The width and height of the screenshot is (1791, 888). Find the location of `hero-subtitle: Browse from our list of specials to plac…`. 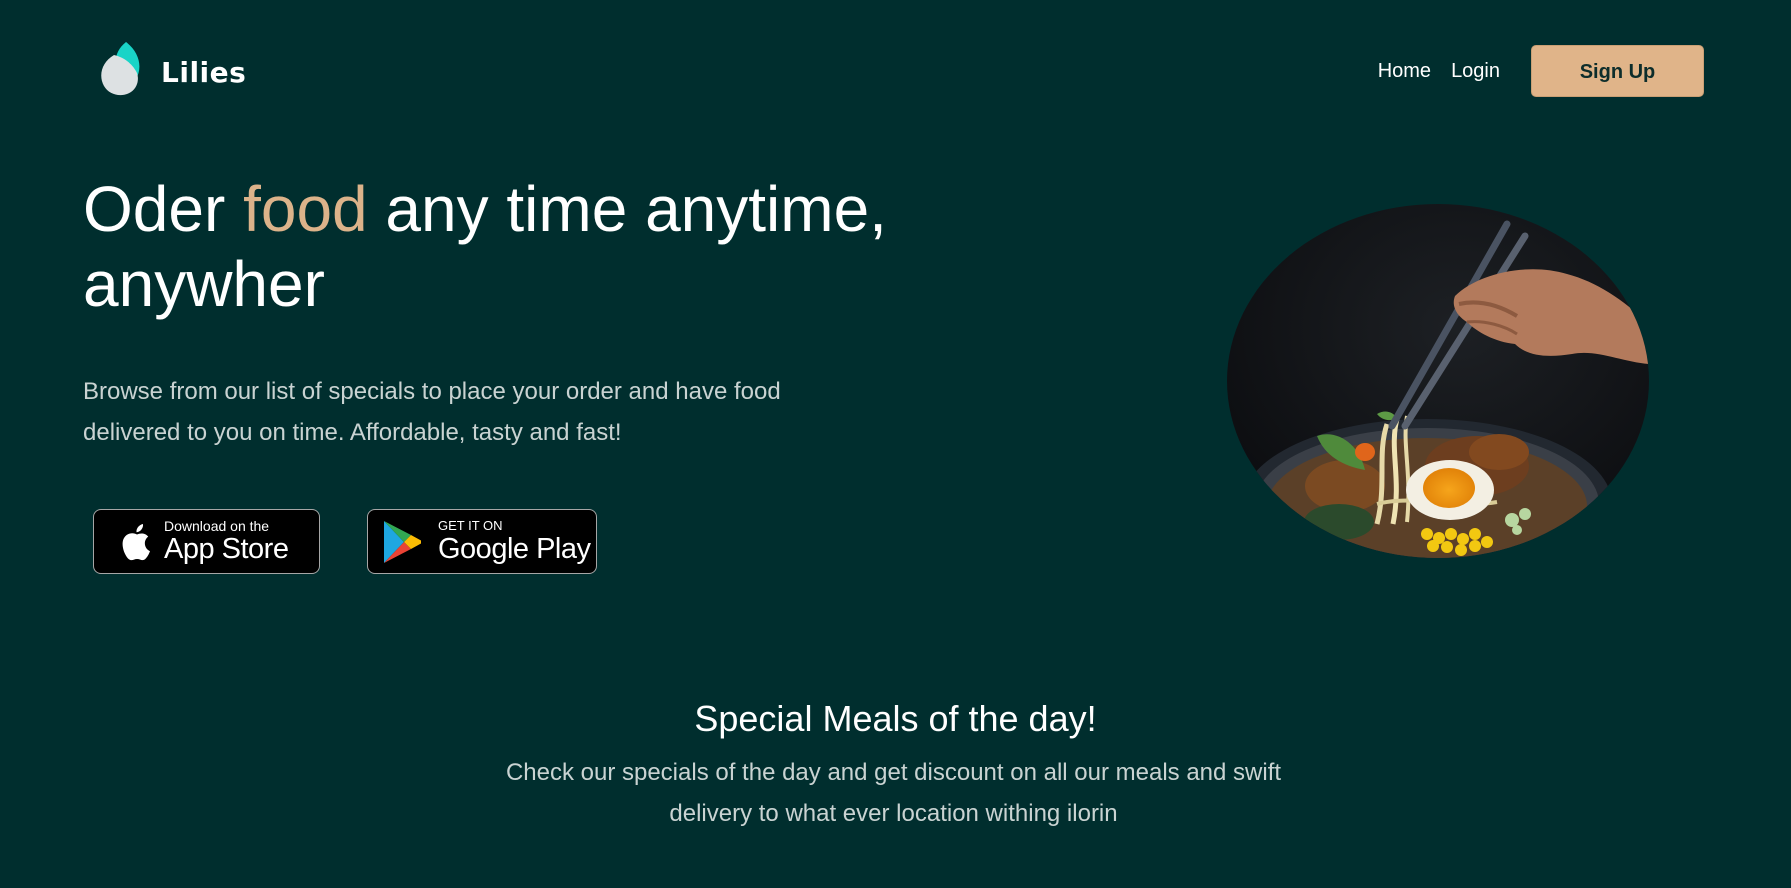

hero-subtitle: Browse from our list of specials to plac… is located at coordinates (432, 412).